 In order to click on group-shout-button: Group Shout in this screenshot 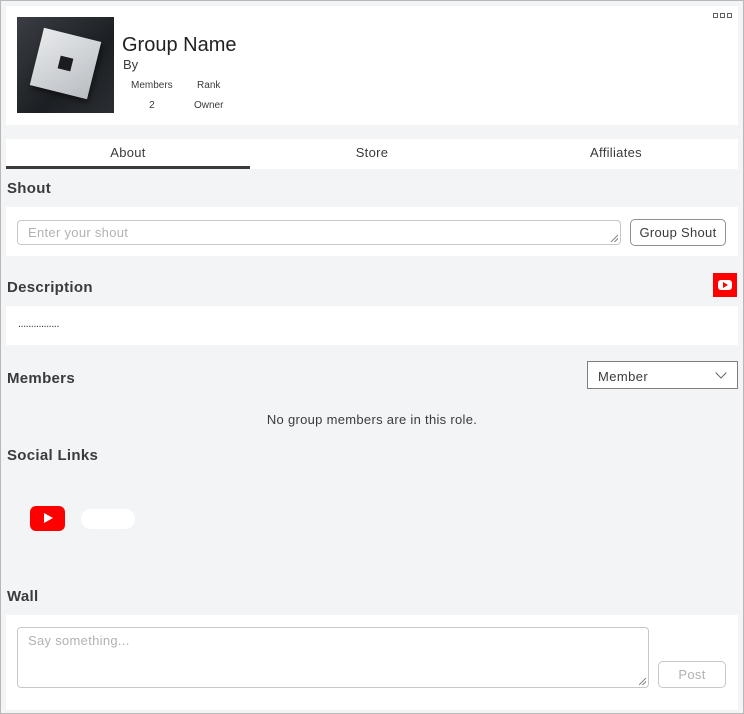, I will do `click(678, 232)`.